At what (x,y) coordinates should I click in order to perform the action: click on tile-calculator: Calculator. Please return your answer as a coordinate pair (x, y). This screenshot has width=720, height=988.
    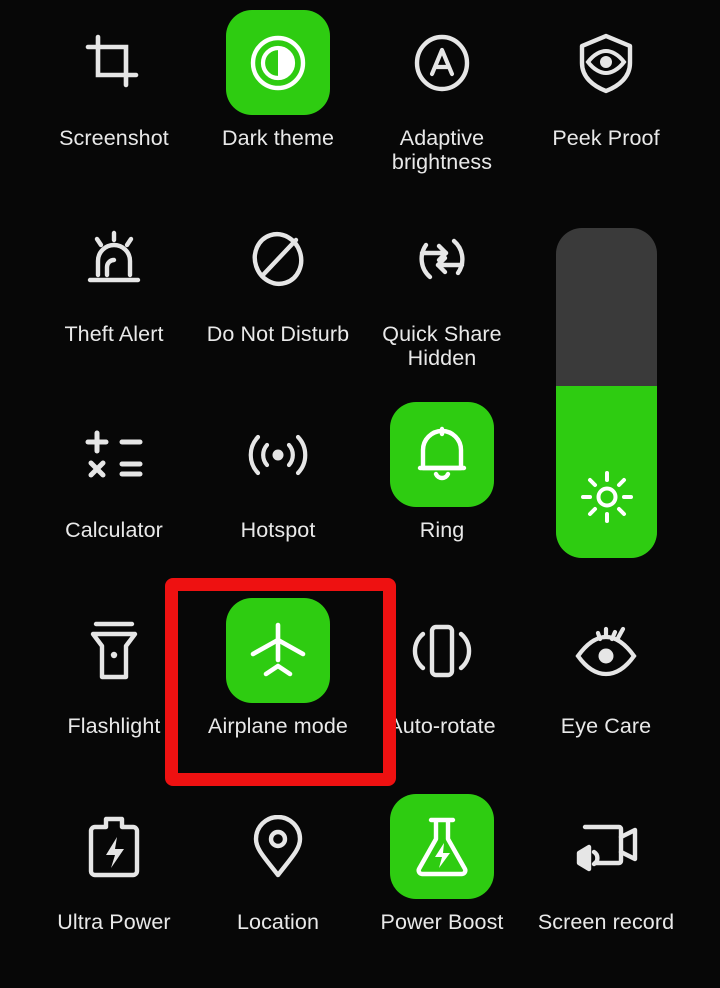
    Looking at the image, I should click on (114, 490).